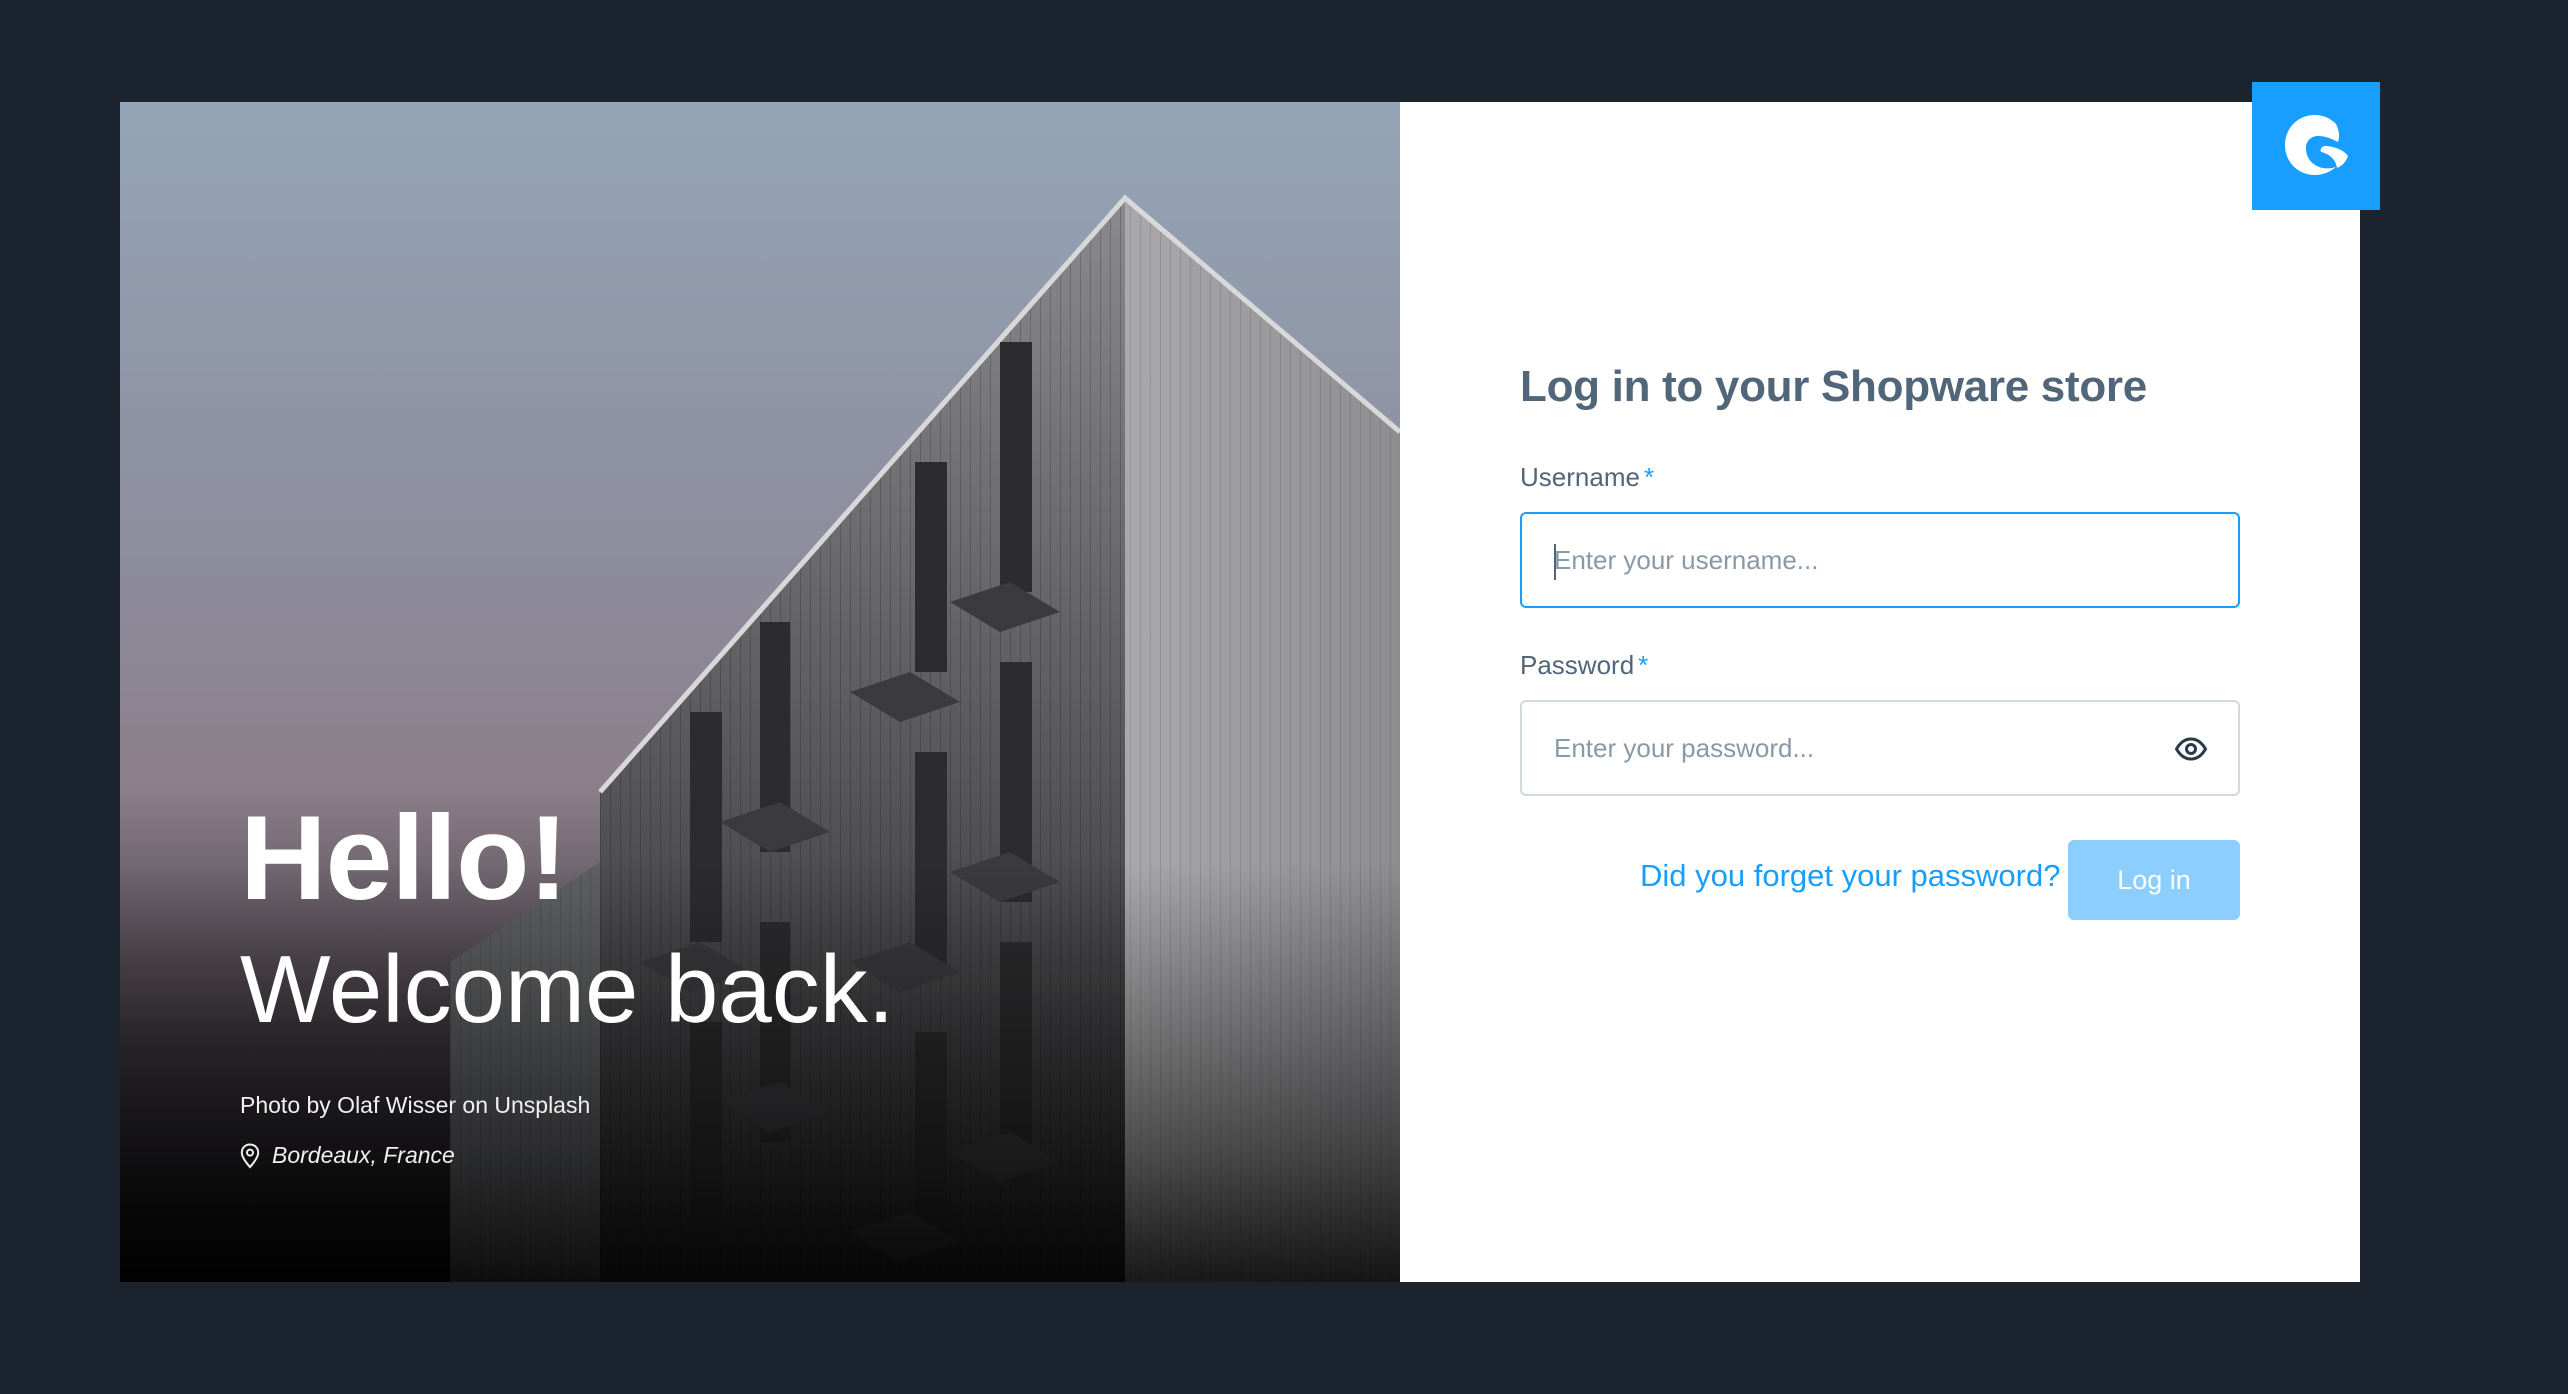  I want to click on photo-credit: Photo by Olaf Wisser on Unsplash, so click(415, 1105).